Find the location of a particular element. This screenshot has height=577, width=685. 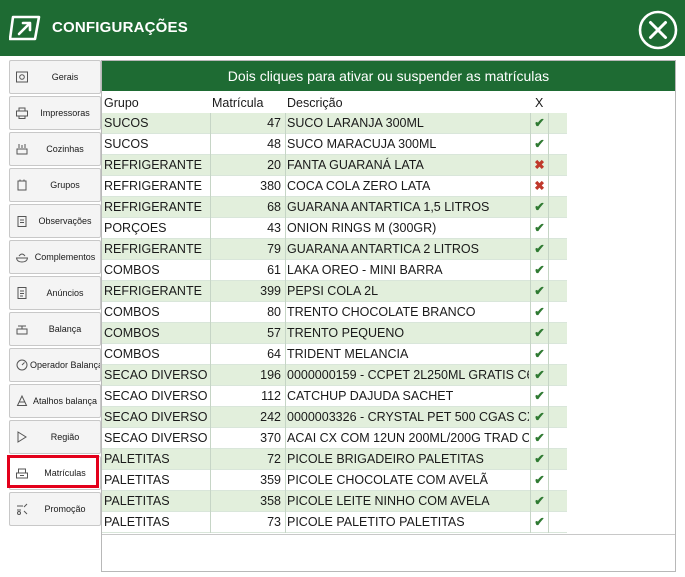

sidebar-item-anuncios: Anúncios is located at coordinates (55, 293).